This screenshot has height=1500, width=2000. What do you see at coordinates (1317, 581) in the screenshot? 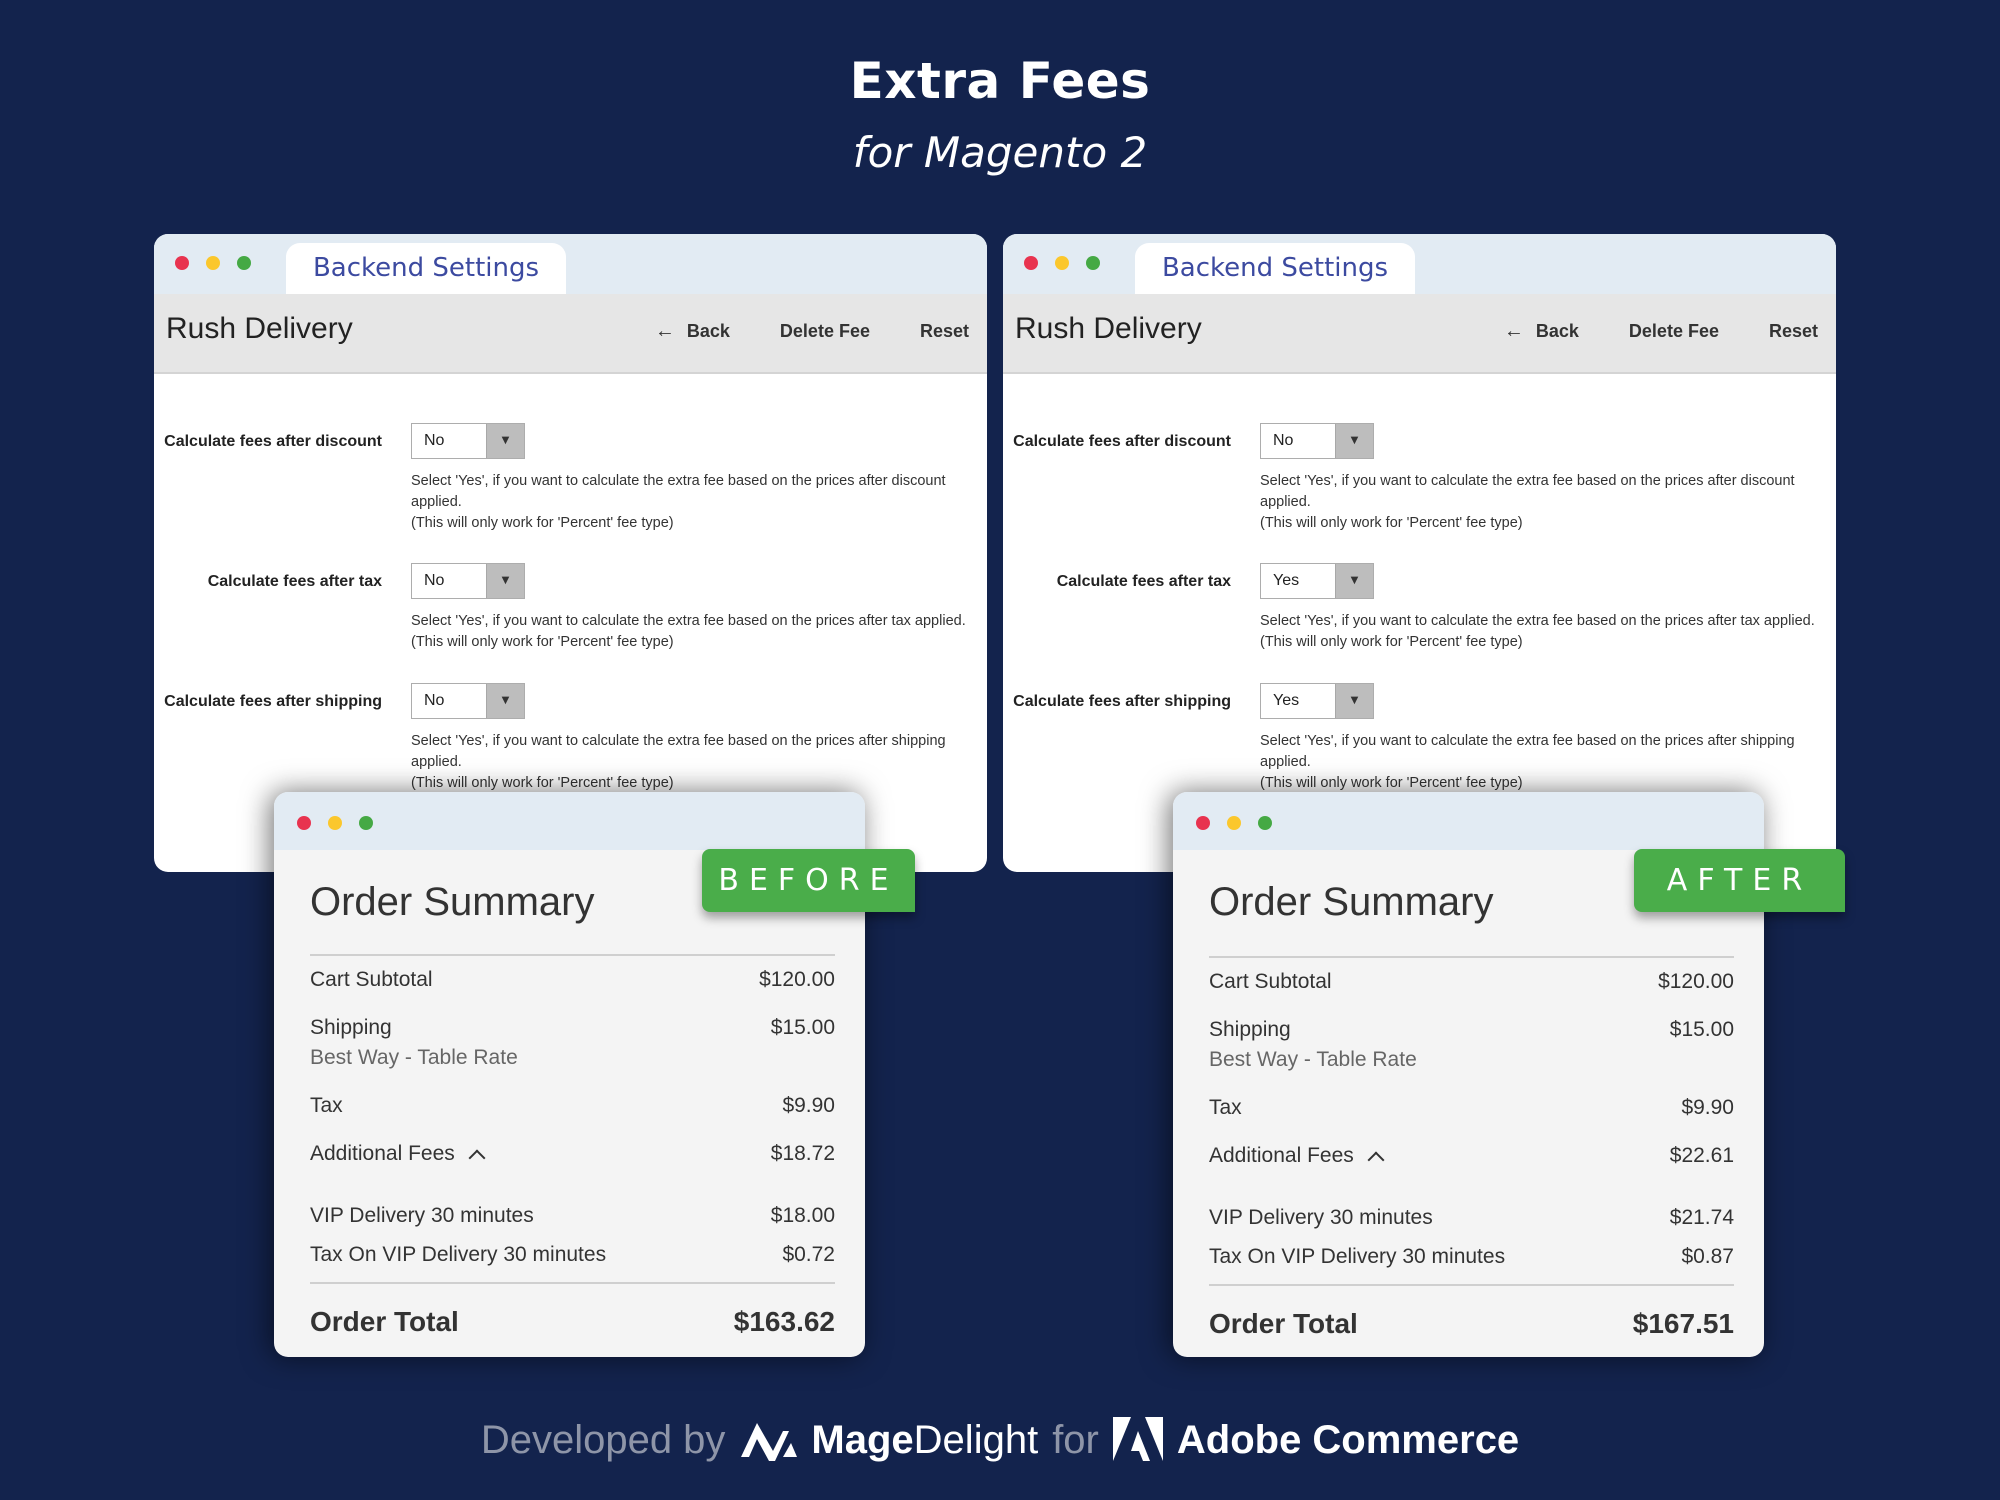
I see `after-tax-select: Yes ▼` at bounding box center [1317, 581].